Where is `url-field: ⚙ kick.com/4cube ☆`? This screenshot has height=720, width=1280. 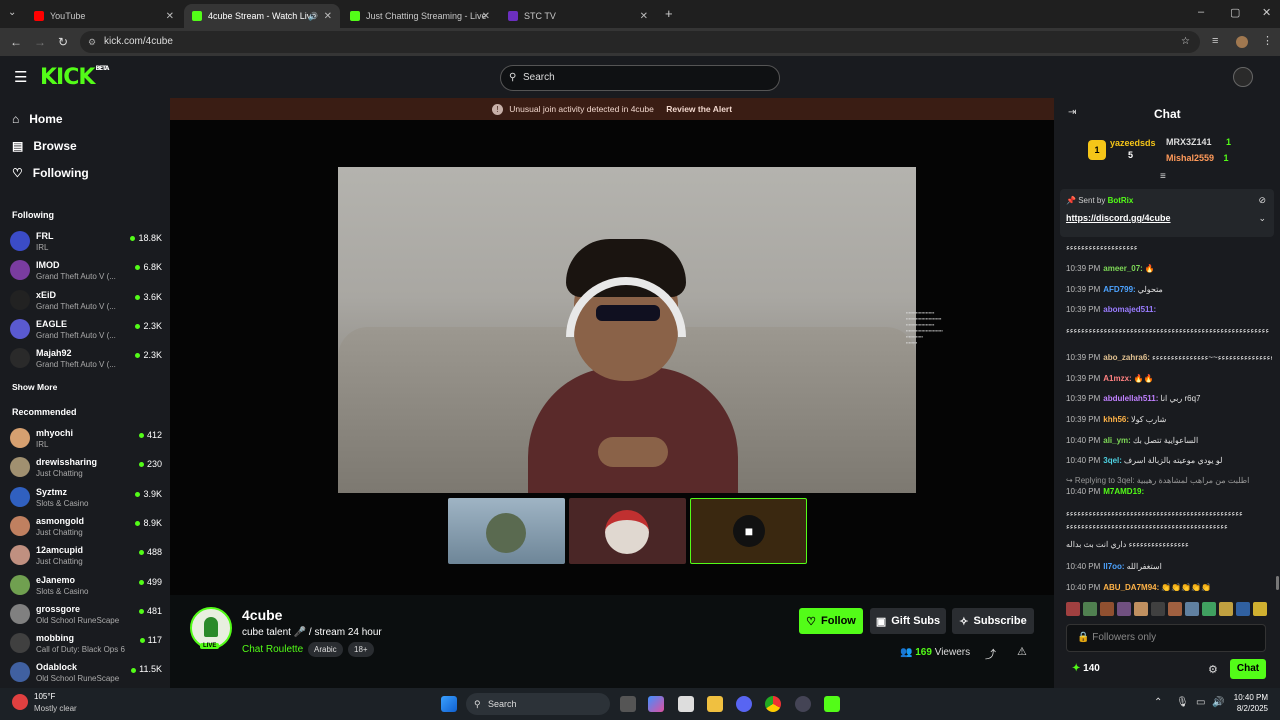 url-field: ⚙ kick.com/4cube ☆ is located at coordinates (640, 42).